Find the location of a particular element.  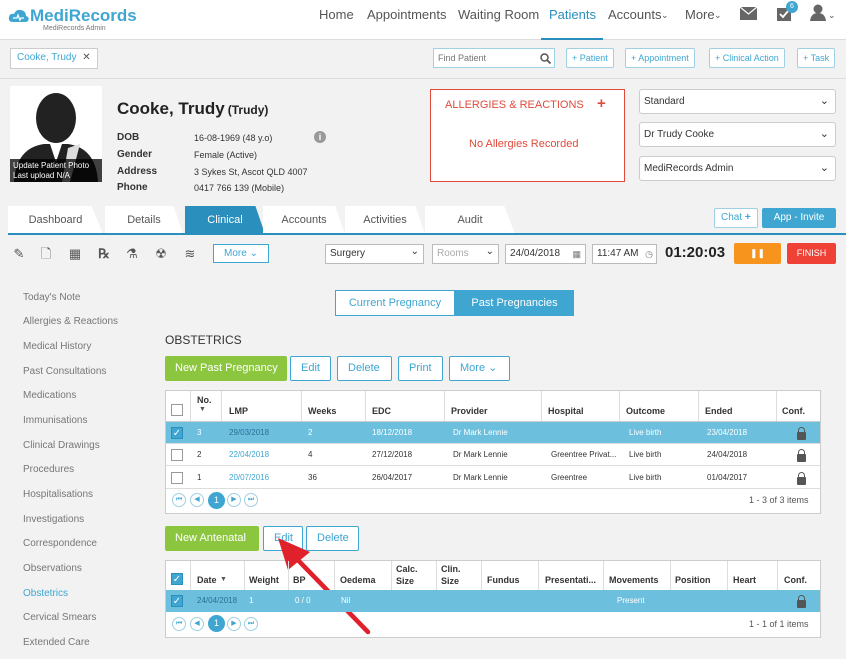

select-all-checkbox: ✓ is located at coordinates (177, 579).